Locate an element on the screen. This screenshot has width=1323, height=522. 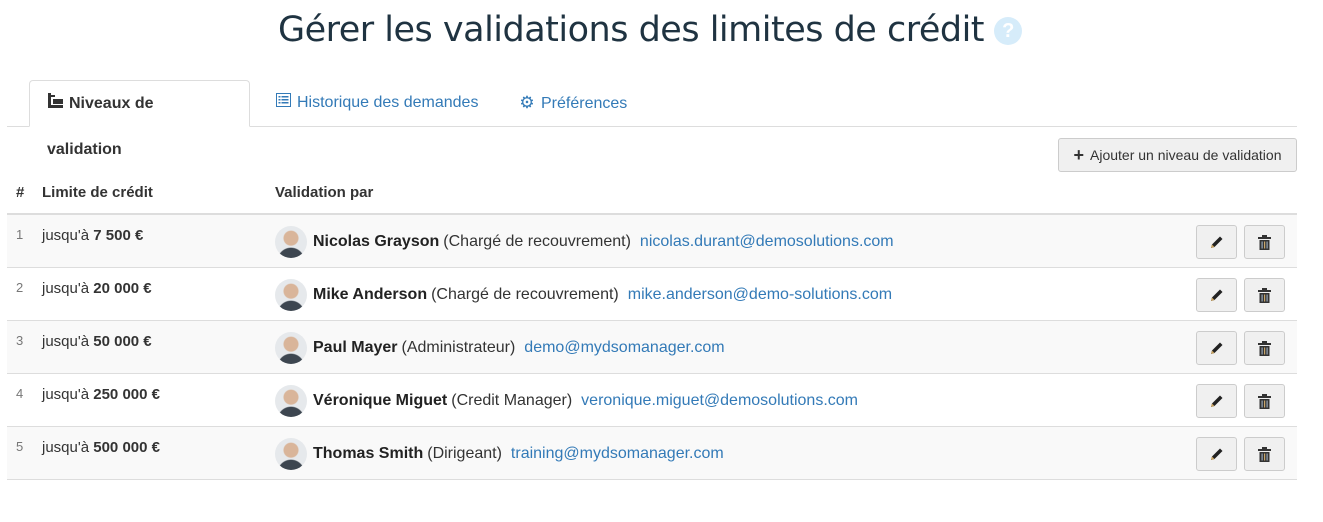
validator-email-link: mike.anderson@demo-solutions.com is located at coordinates (760, 295).